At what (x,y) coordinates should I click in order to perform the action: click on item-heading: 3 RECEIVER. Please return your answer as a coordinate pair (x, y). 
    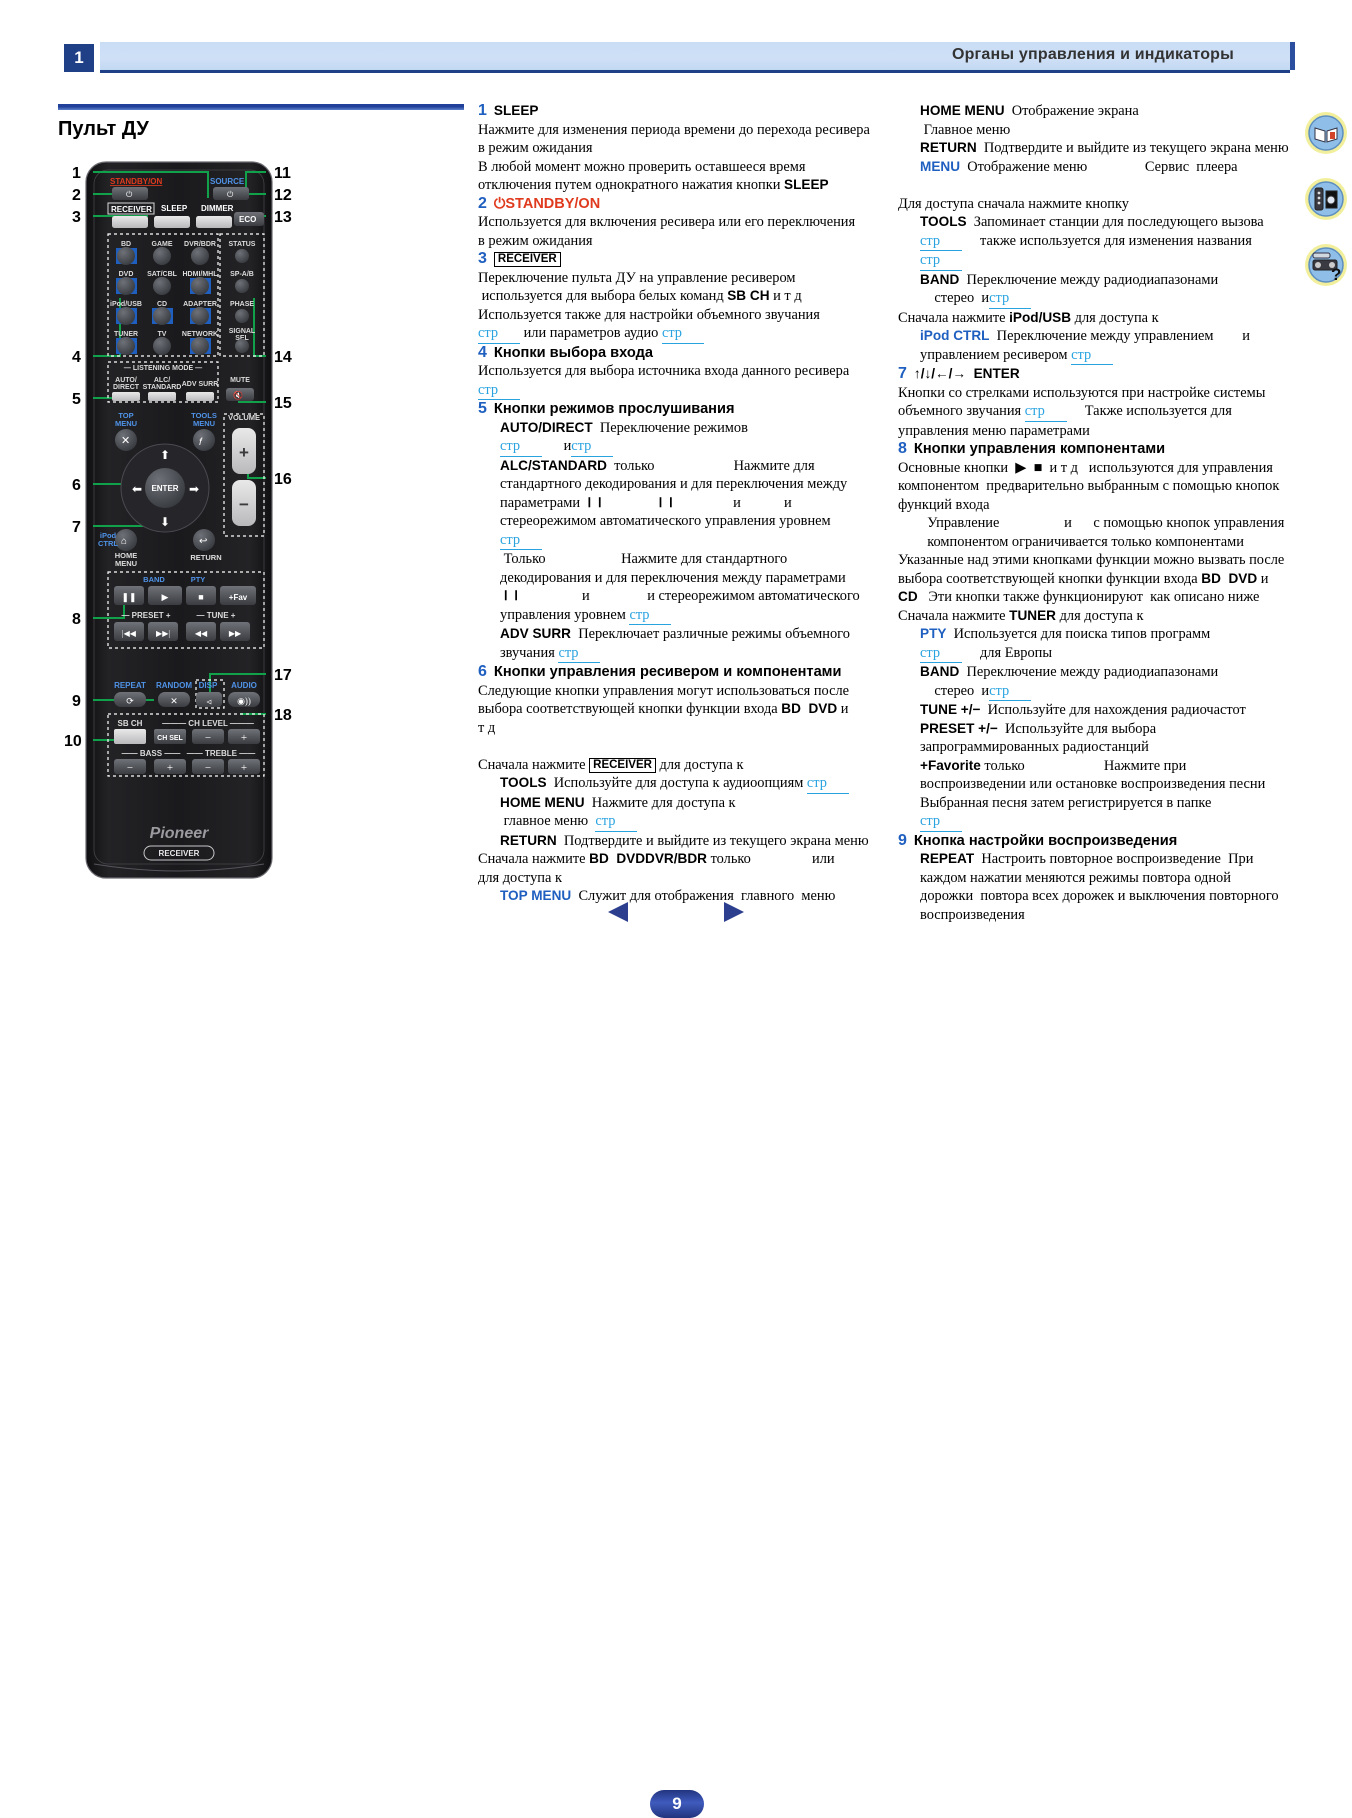
    Looking at the image, I should click on (678, 259).